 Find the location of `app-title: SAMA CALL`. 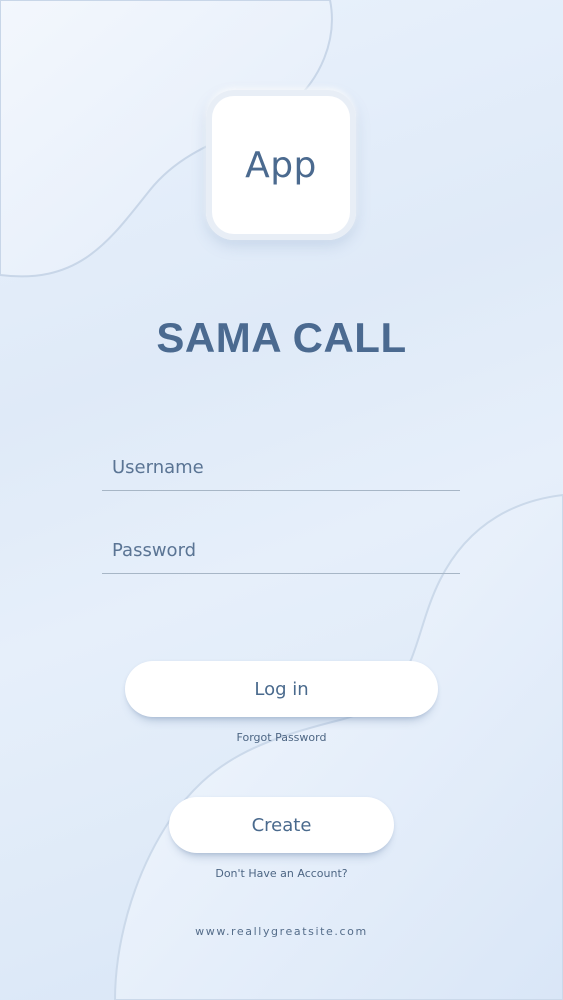

app-title: SAMA CALL is located at coordinates (281, 337).